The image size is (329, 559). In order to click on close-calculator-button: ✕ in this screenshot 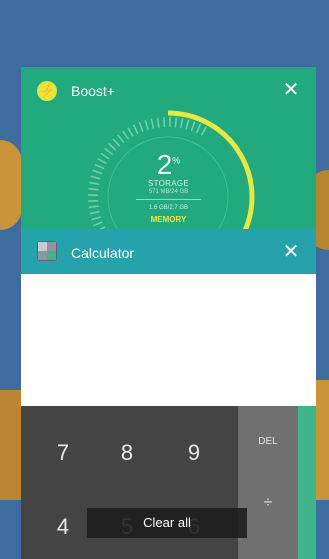, I will do `click(291, 252)`.